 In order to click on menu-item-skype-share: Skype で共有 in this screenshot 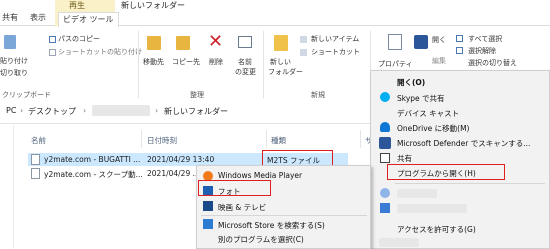, I will do `click(421, 98)`.